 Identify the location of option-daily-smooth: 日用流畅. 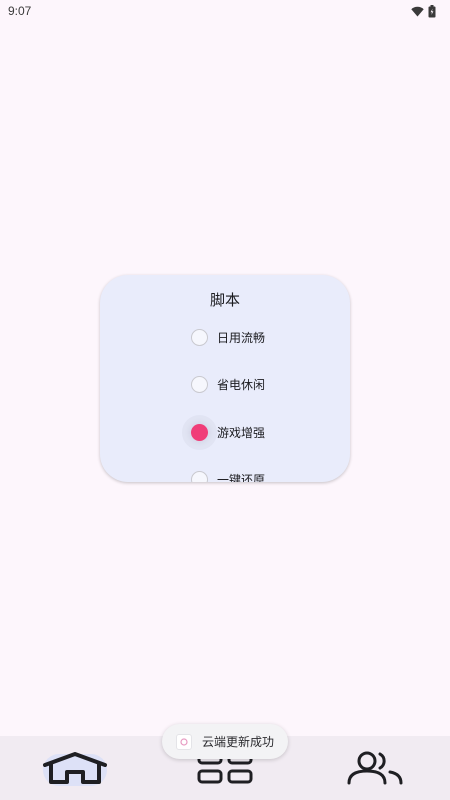
(228, 337).